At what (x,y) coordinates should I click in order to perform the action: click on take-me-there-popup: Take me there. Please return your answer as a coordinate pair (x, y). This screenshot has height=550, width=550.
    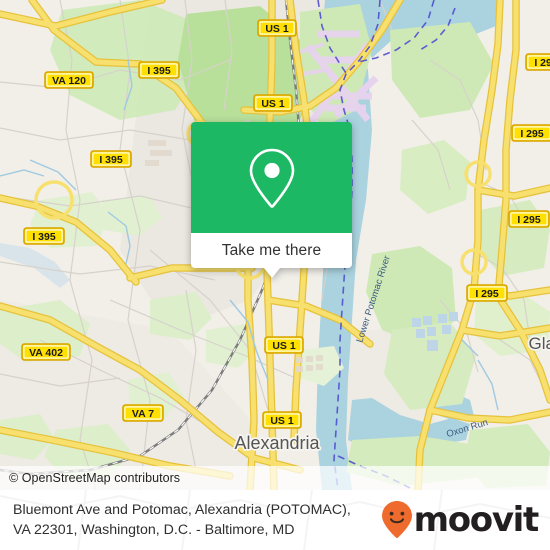
    Looking at the image, I should click on (271, 200).